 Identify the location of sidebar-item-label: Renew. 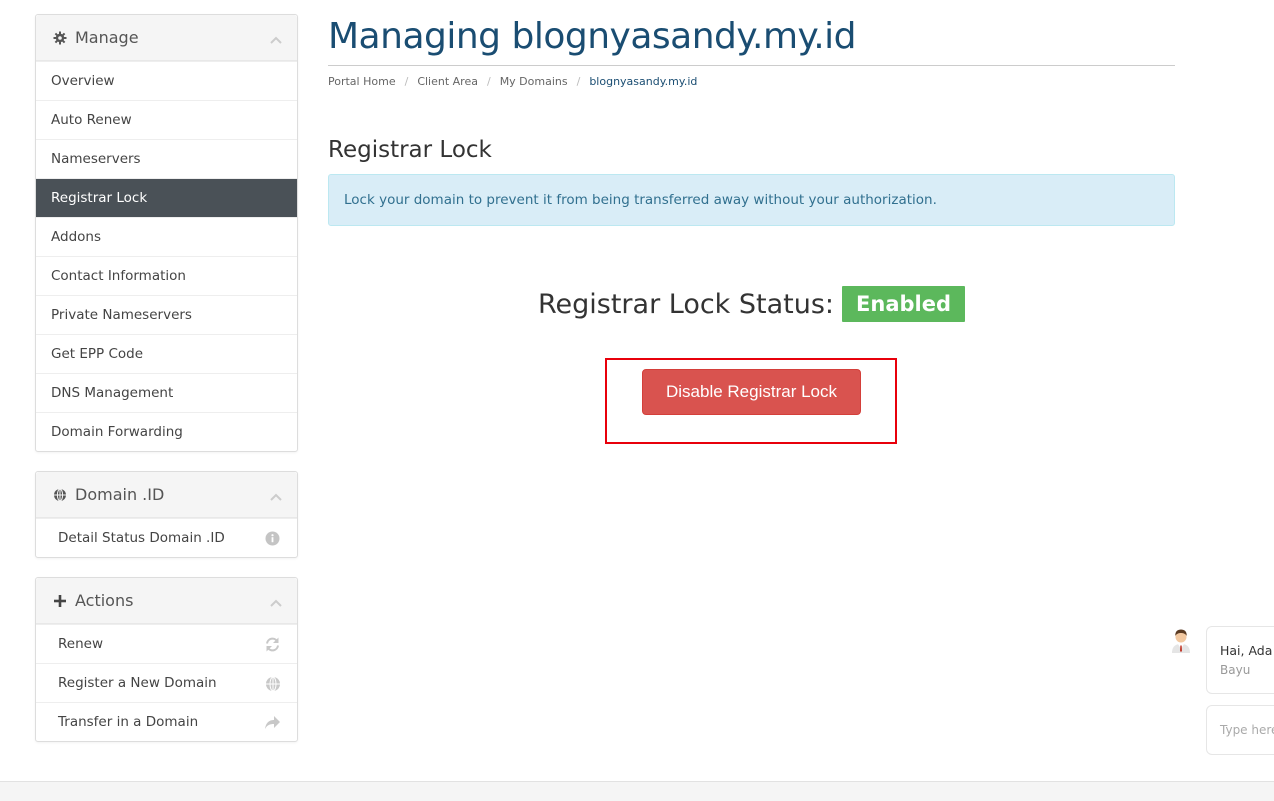
(80, 644).